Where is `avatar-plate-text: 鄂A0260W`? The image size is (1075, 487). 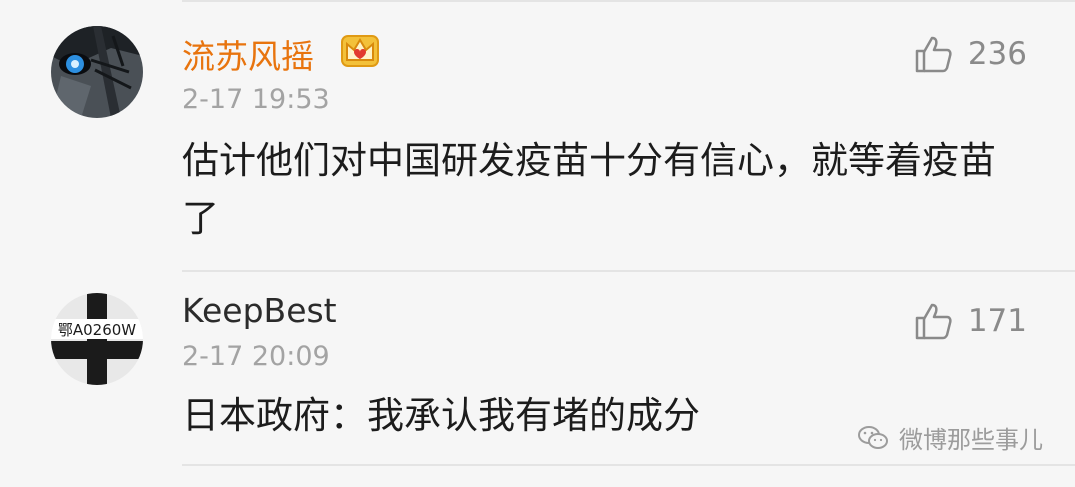
avatar-plate-text: 鄂A0260W is located at coordinates (97, 330).